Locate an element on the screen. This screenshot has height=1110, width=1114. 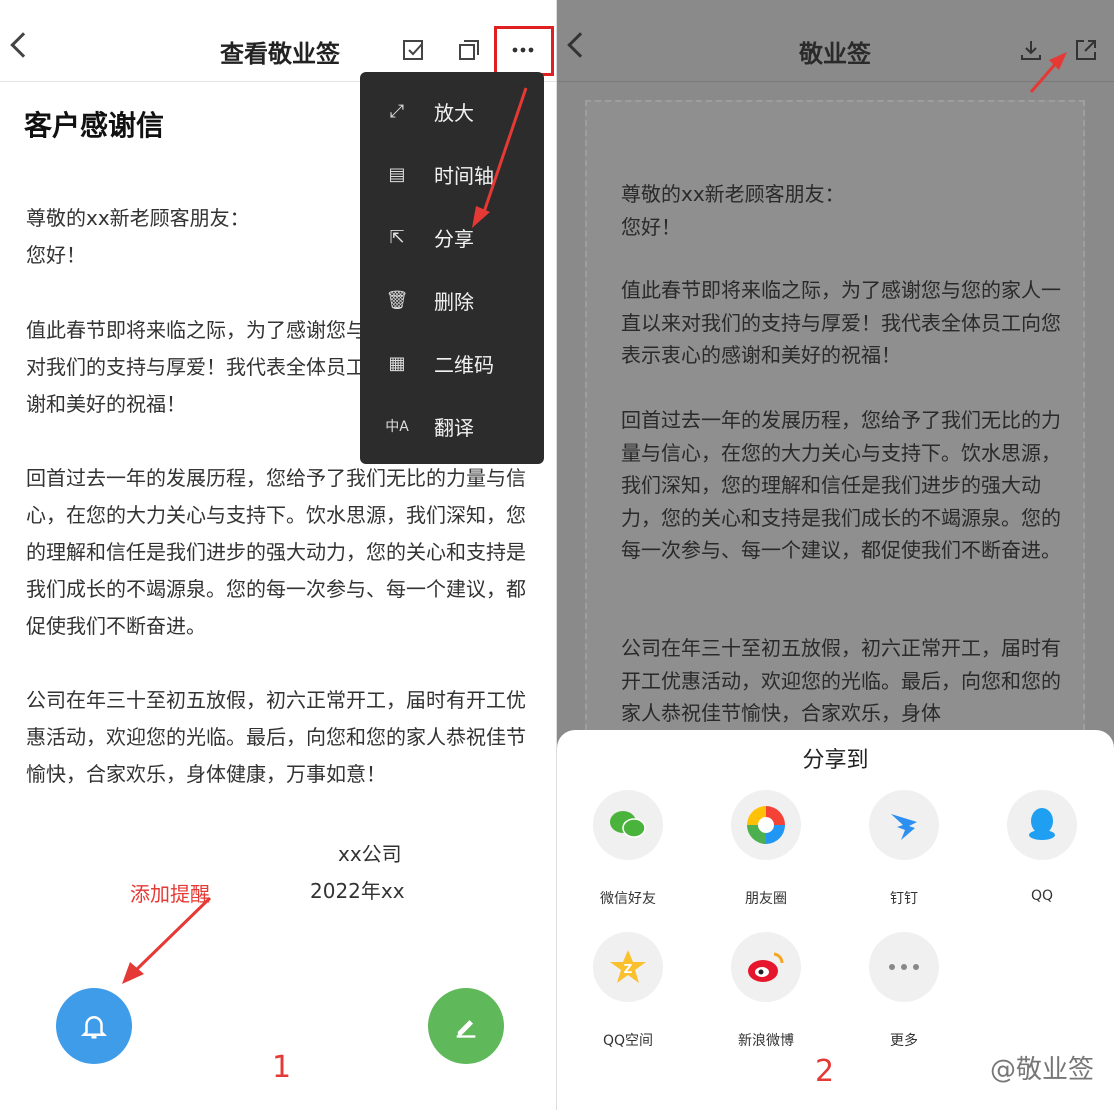
reminder-button is located at coordinates (94, 1026).